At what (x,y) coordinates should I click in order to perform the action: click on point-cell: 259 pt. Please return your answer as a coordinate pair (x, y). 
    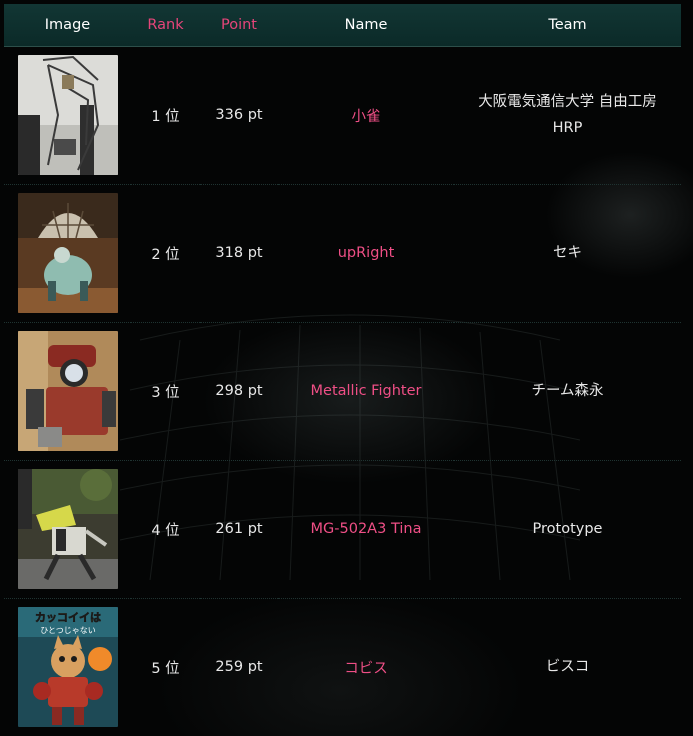
    Looking at the image, I should click on (239, 666).